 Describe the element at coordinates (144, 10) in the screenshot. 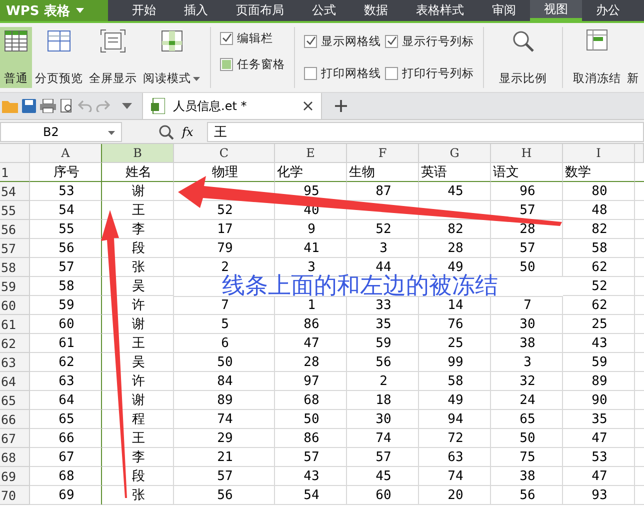

I see `menu-tab: 开始` at that location.